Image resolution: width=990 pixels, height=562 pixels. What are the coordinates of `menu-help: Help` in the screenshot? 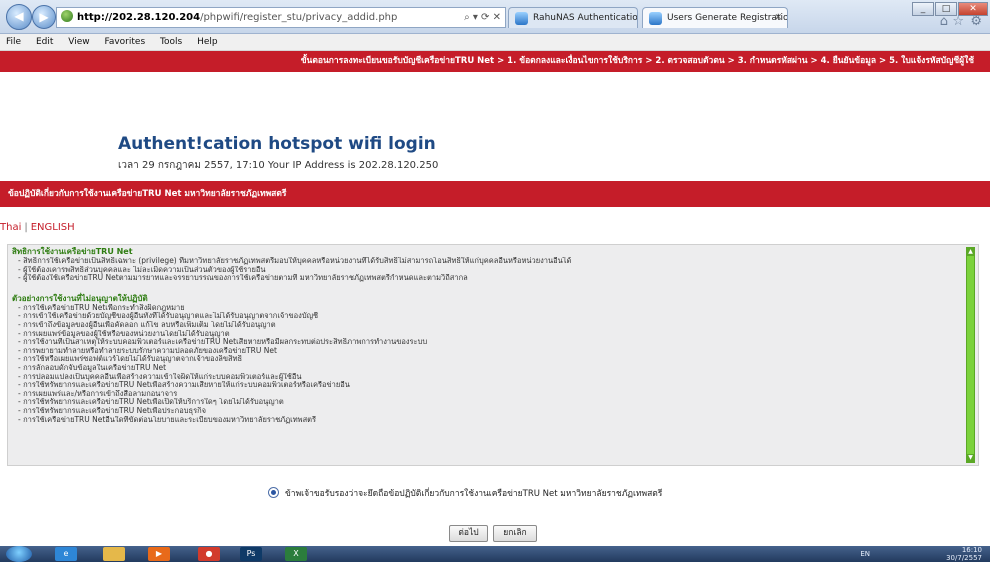 It's located at (207, 42).